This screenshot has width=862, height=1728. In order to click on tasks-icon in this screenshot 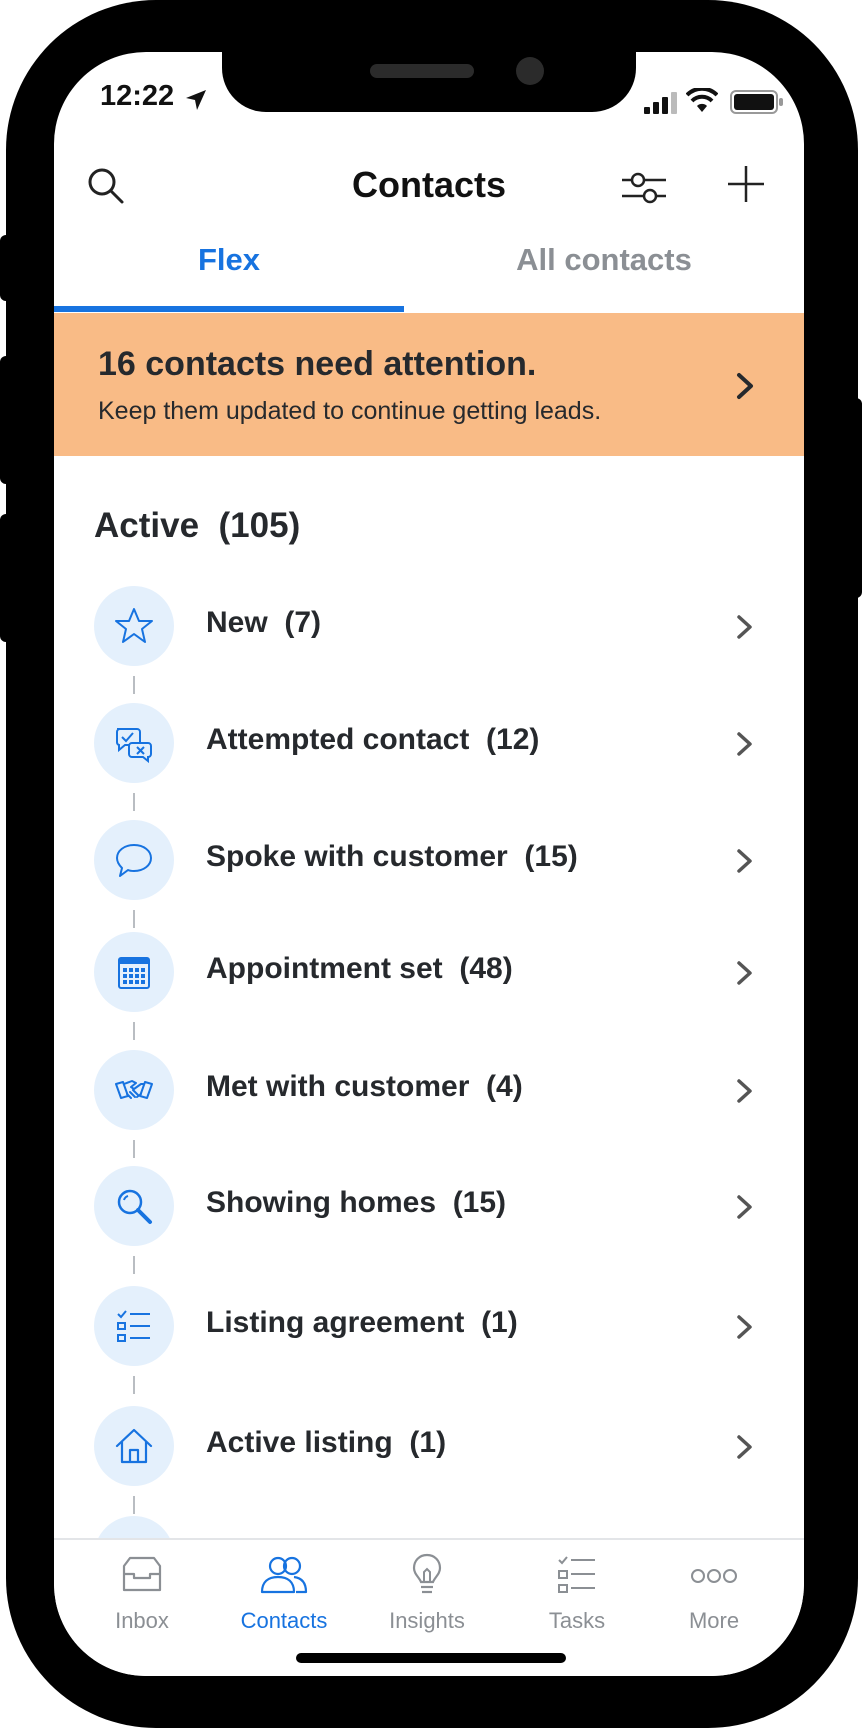, I will do `click(576, 1574)`.